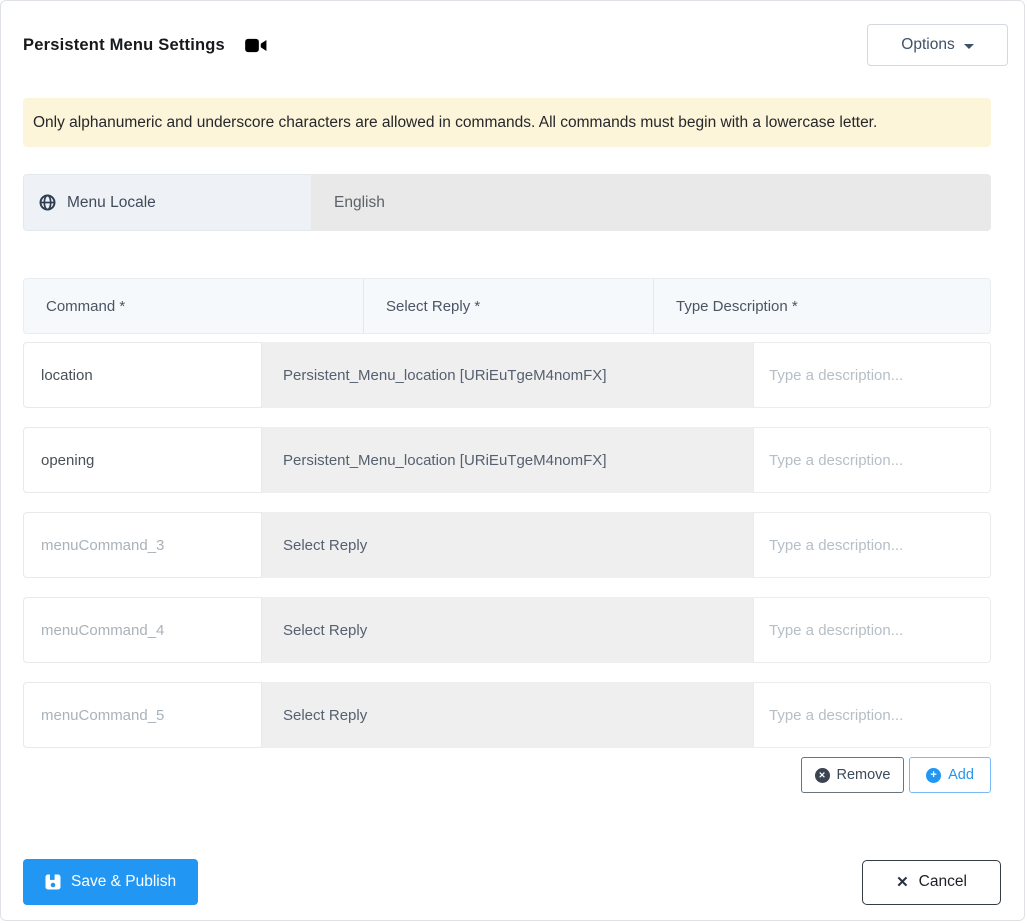  What do you see at coordinates (256, 45) in the screenshot?
I see `video-camera-icon` at bounding box center [256, 45].